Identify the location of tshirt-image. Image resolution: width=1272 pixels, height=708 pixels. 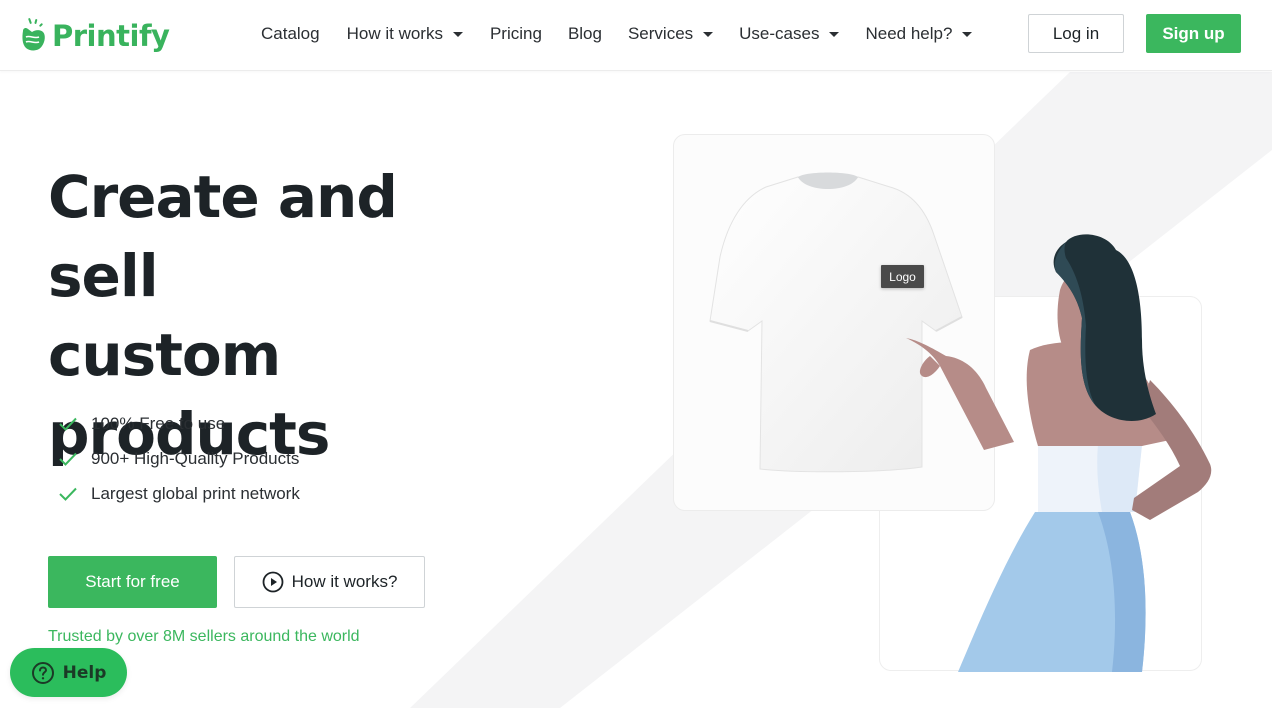
(836, 322).